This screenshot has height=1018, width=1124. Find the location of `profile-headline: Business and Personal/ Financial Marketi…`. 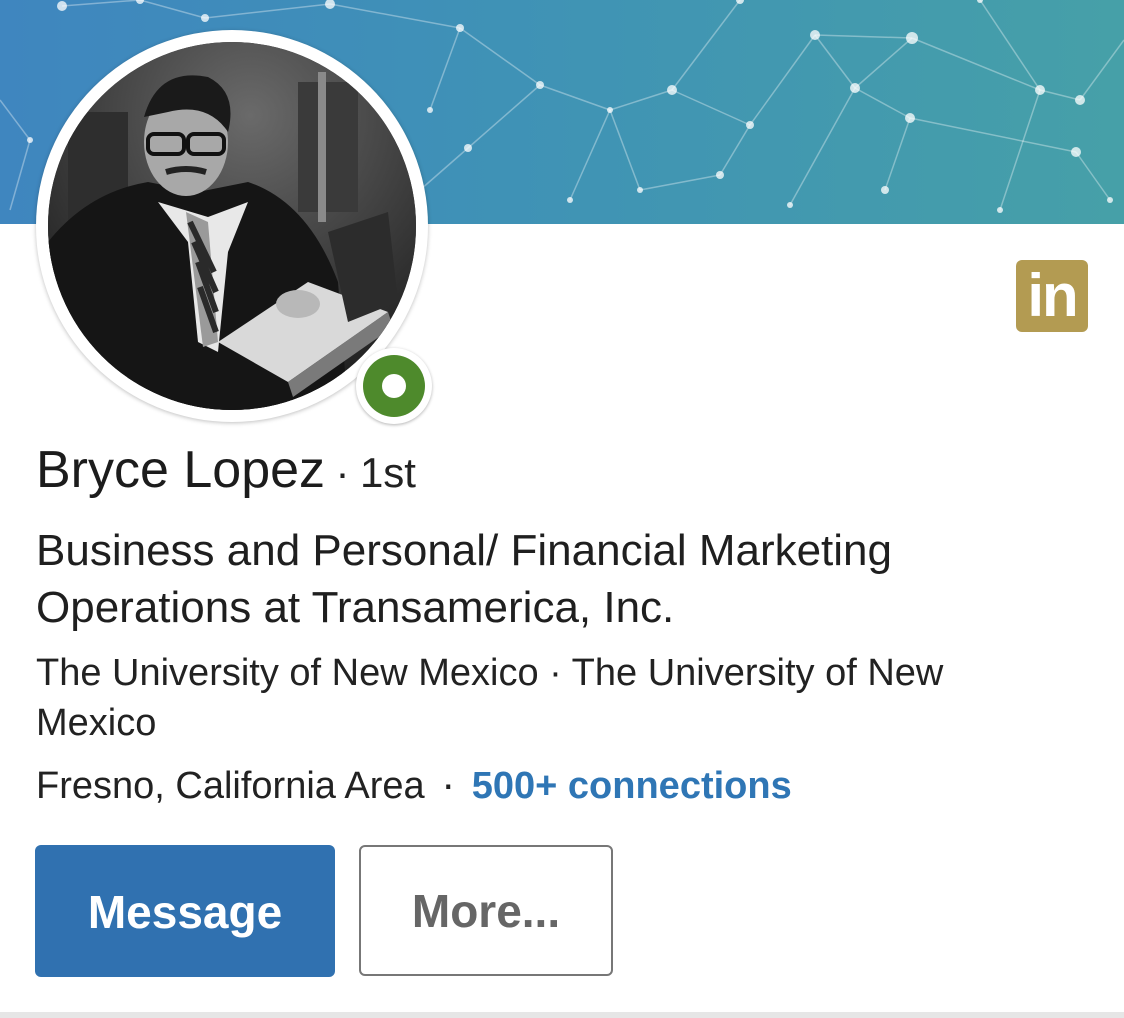

profile-headline: Business and Personal/ Financial Marketi… is located at coordinates (464, 579).